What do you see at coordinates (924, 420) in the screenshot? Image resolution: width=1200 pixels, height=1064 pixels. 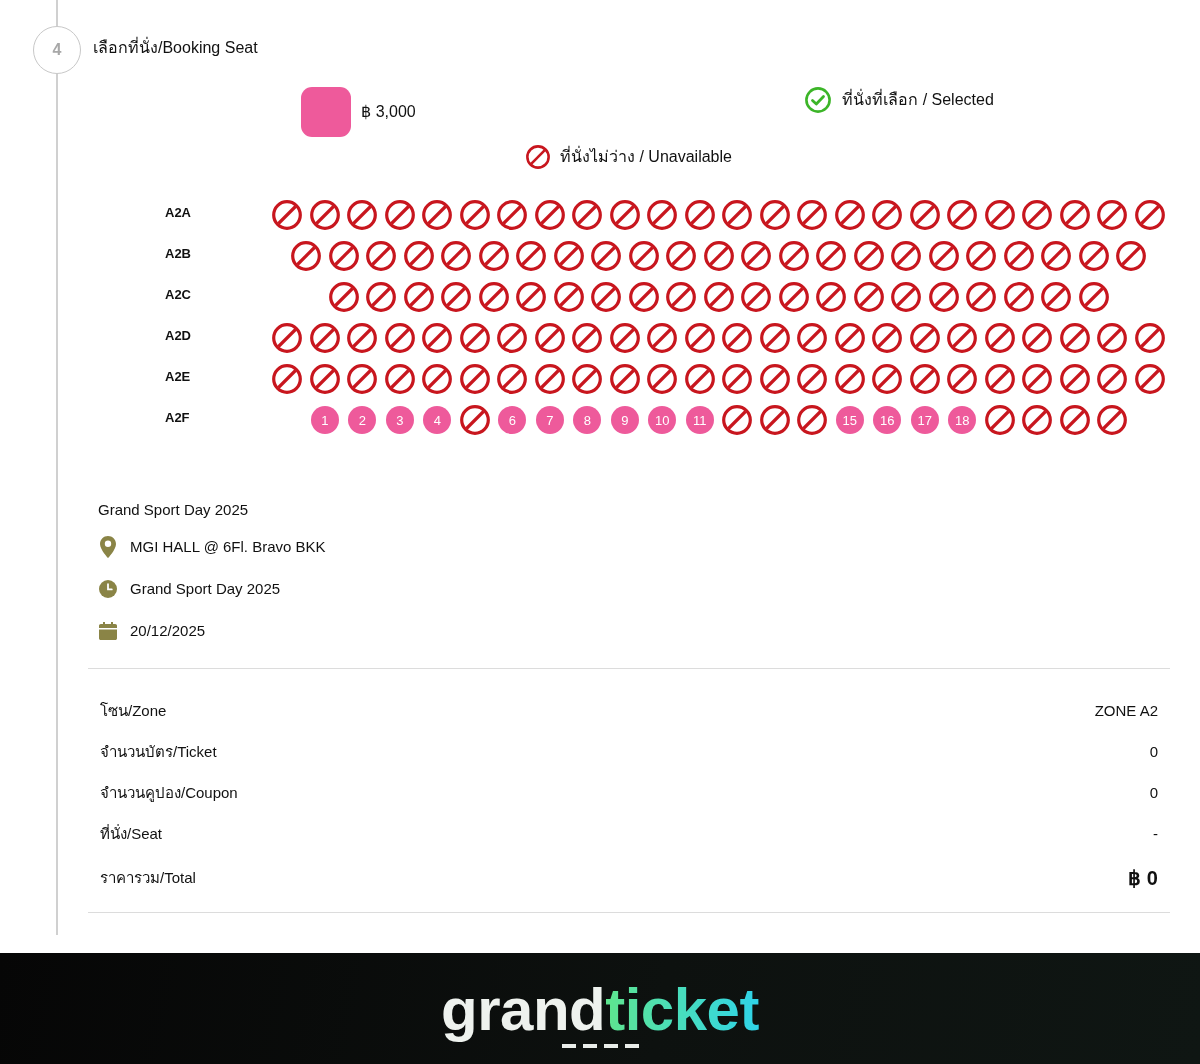 I see `seat-button: 17` at bounding box center [924, 420].